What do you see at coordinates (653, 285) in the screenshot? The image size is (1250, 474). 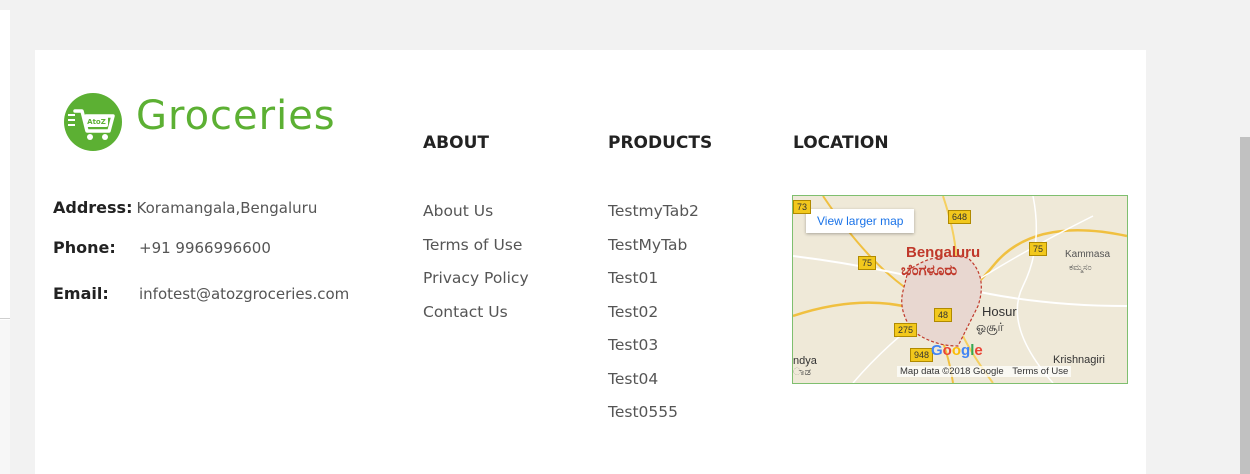 I see `product-link: Test01` at bounding box center [653, 285].